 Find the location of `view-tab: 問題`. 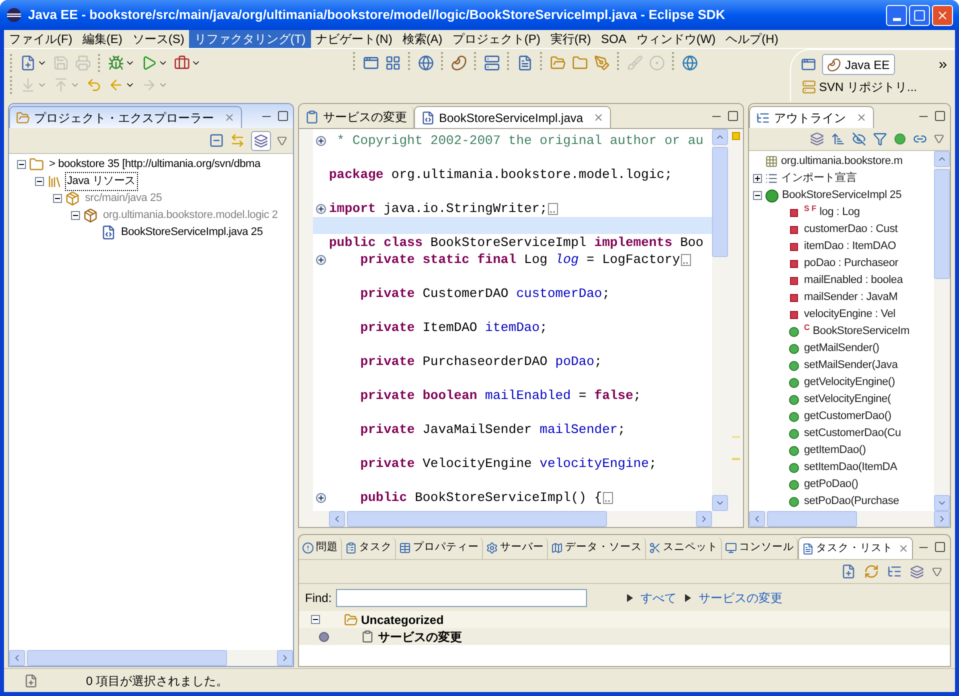

view-tab: 問題 is located at coordinates (320, 548).